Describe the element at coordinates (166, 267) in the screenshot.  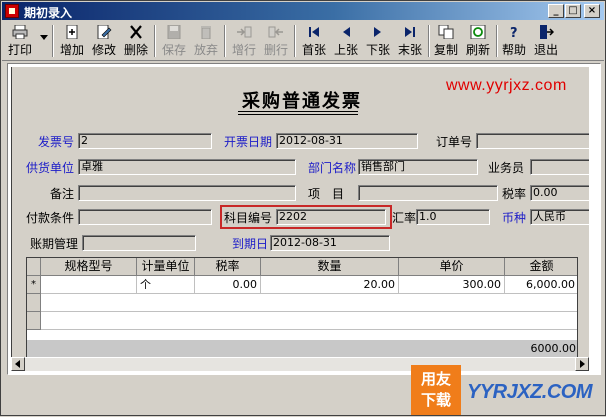
I see `column-header-unit: 计量单位` at that location.